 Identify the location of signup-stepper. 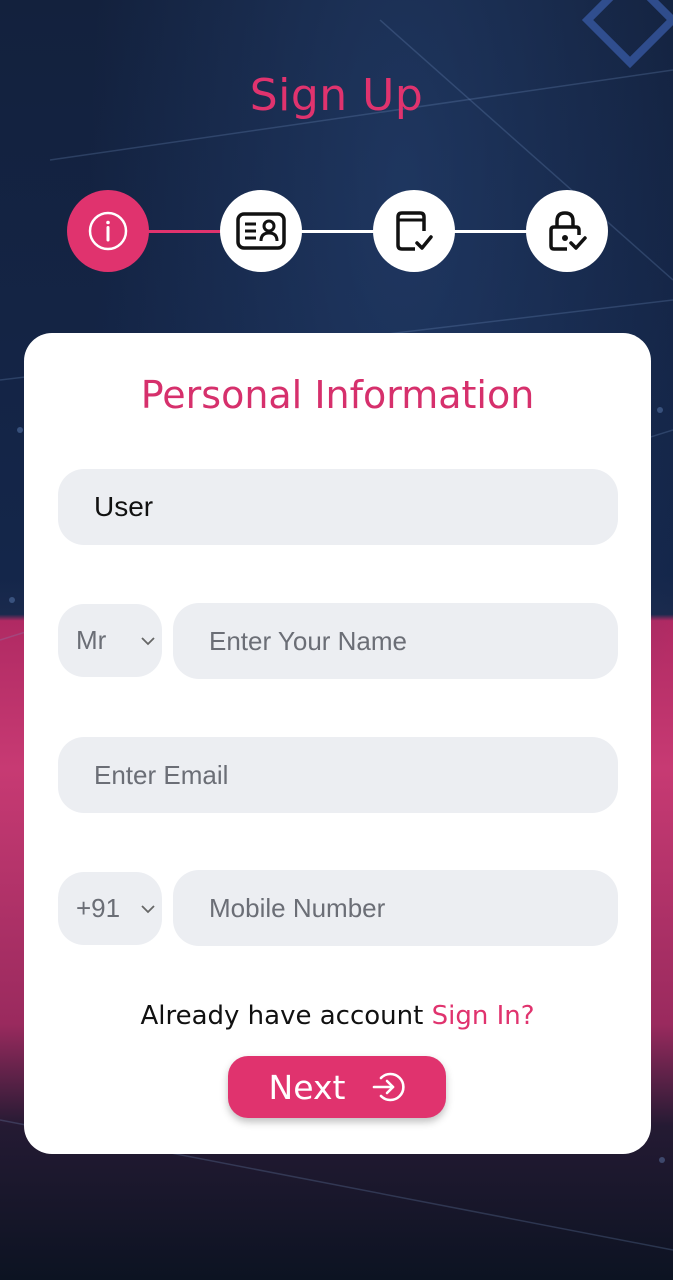
(336, 232).